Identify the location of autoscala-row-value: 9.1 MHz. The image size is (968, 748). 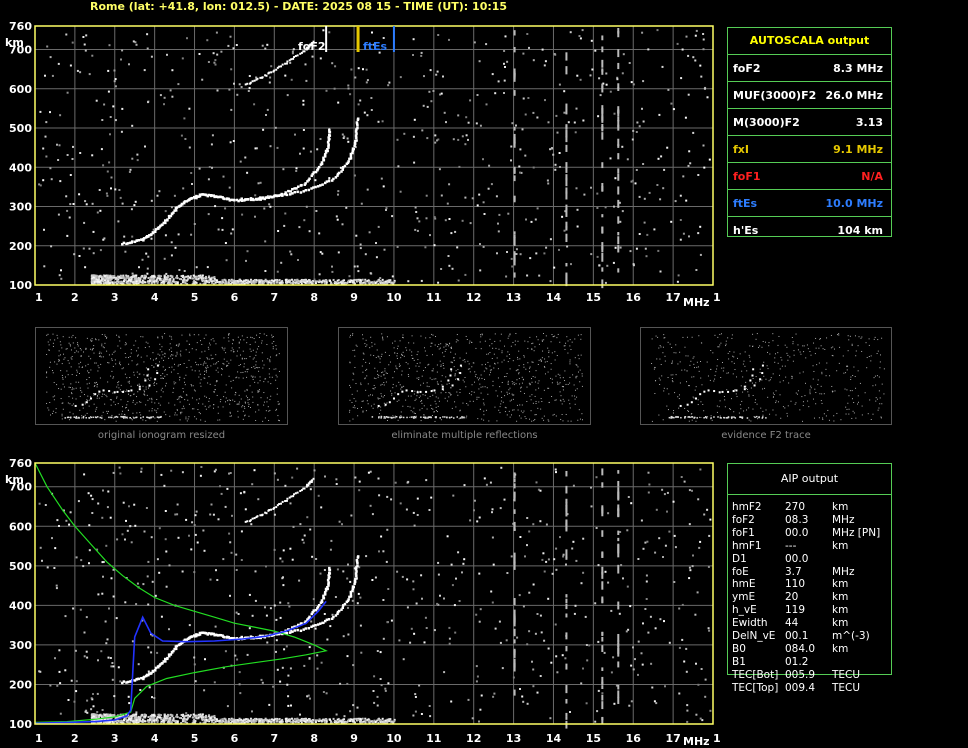
(858, 149).